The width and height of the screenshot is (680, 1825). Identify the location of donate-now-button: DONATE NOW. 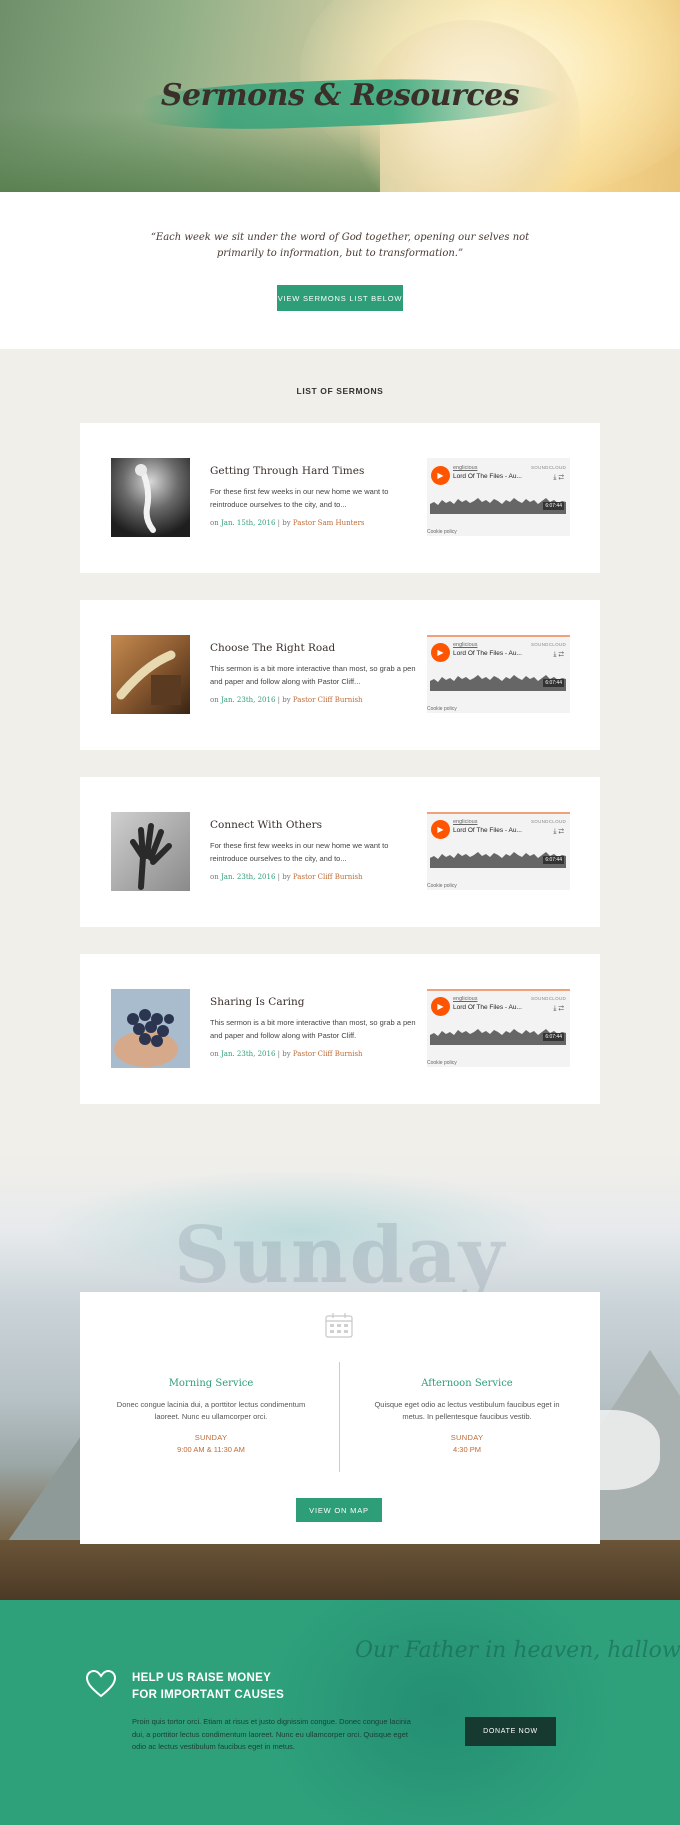
(510, 1731).